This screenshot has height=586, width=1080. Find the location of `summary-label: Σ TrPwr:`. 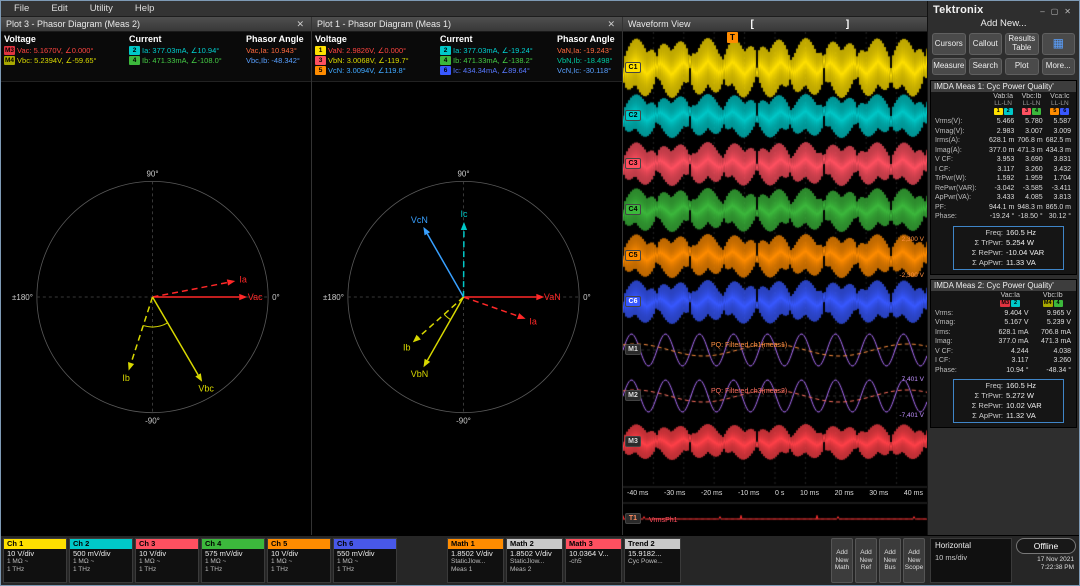

summary-label: Σ TrPwr: is located at coordinates (988, 395).